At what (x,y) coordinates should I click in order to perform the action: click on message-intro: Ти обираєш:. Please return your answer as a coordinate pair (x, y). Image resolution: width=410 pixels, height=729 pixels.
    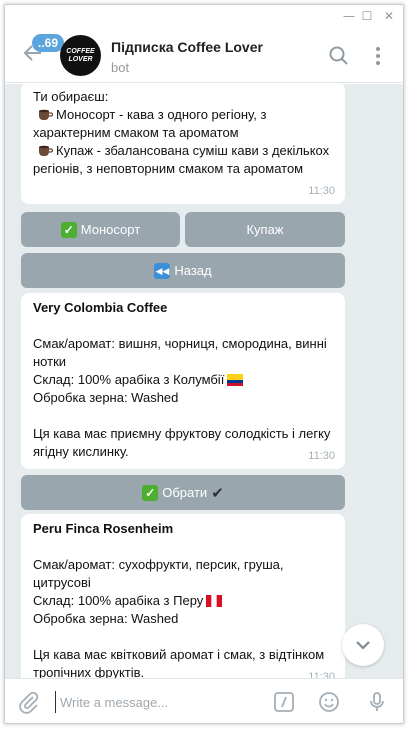
    Looking at the image, I should click on (71, 96).